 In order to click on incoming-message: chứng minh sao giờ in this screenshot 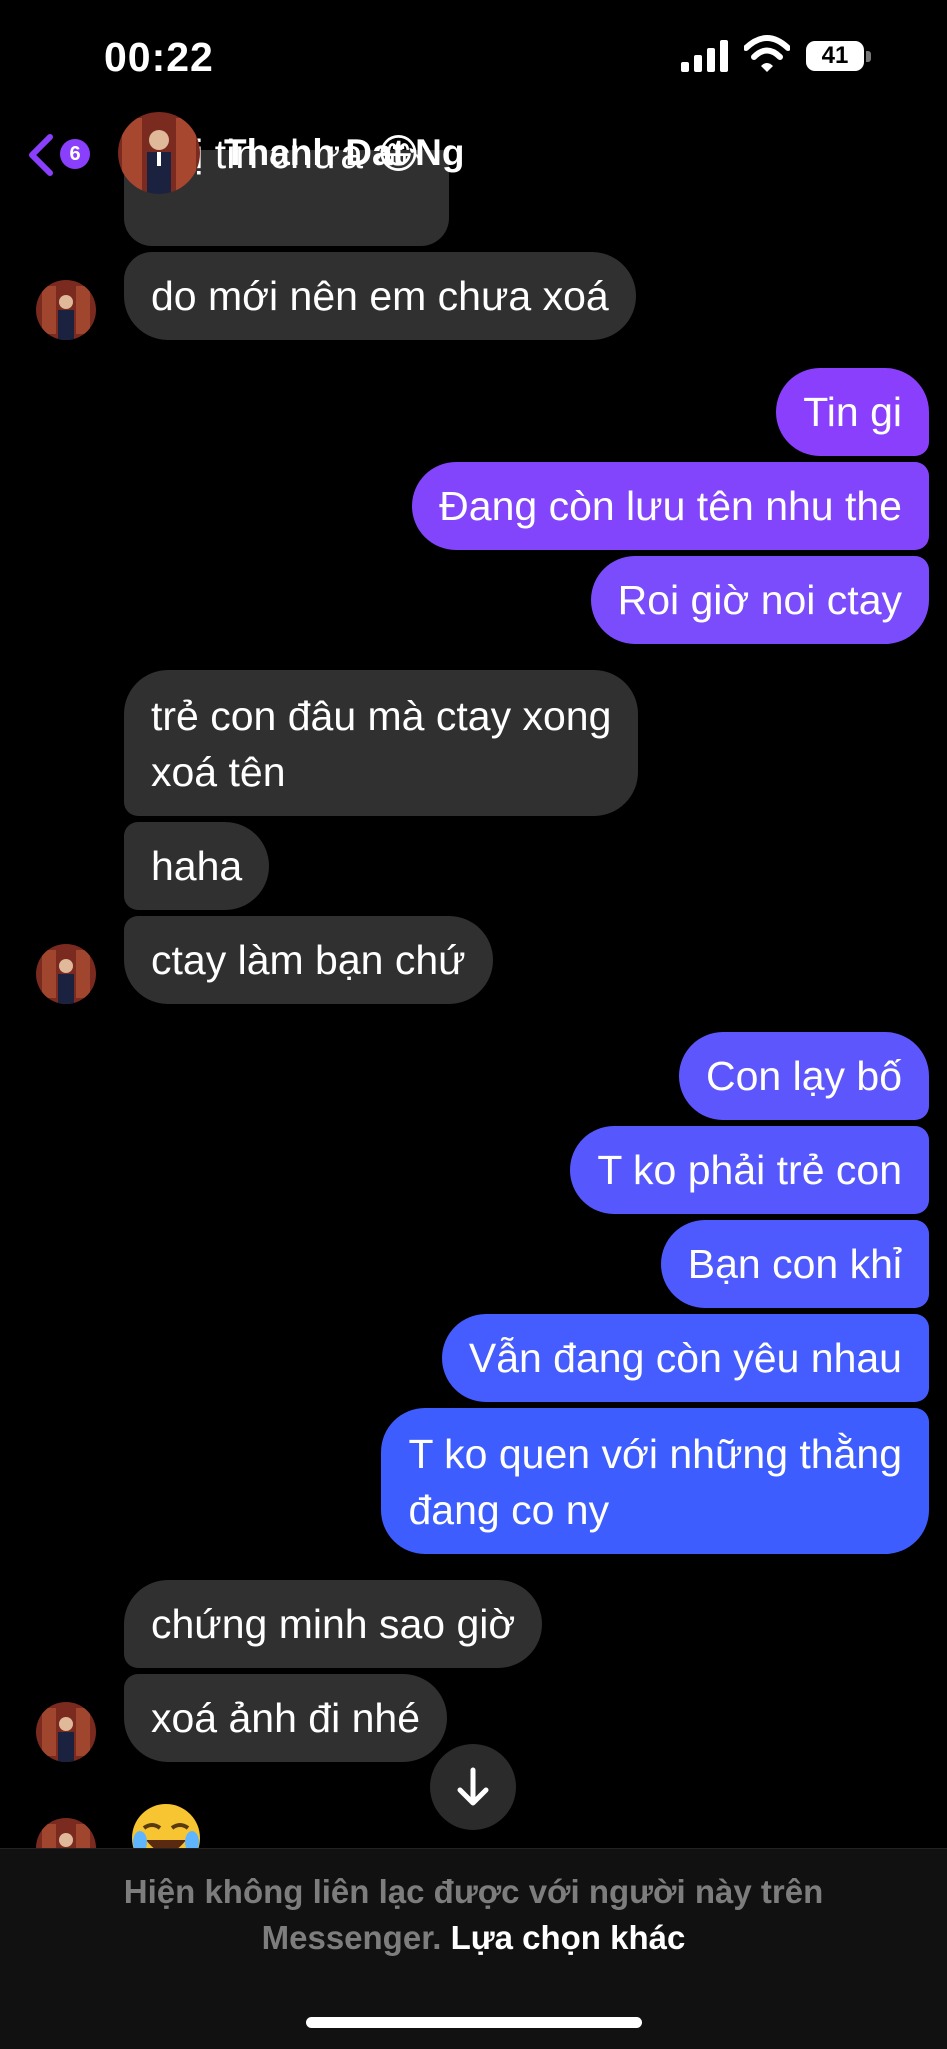, I will do `click(333, 1624)`.